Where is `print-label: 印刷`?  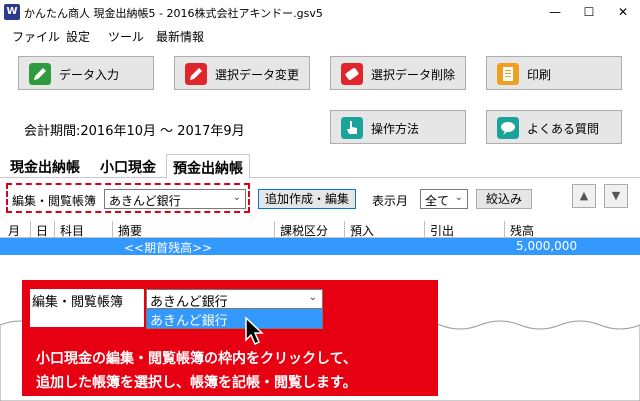 print-label: 印刷 is located at coordinates (539, 75).